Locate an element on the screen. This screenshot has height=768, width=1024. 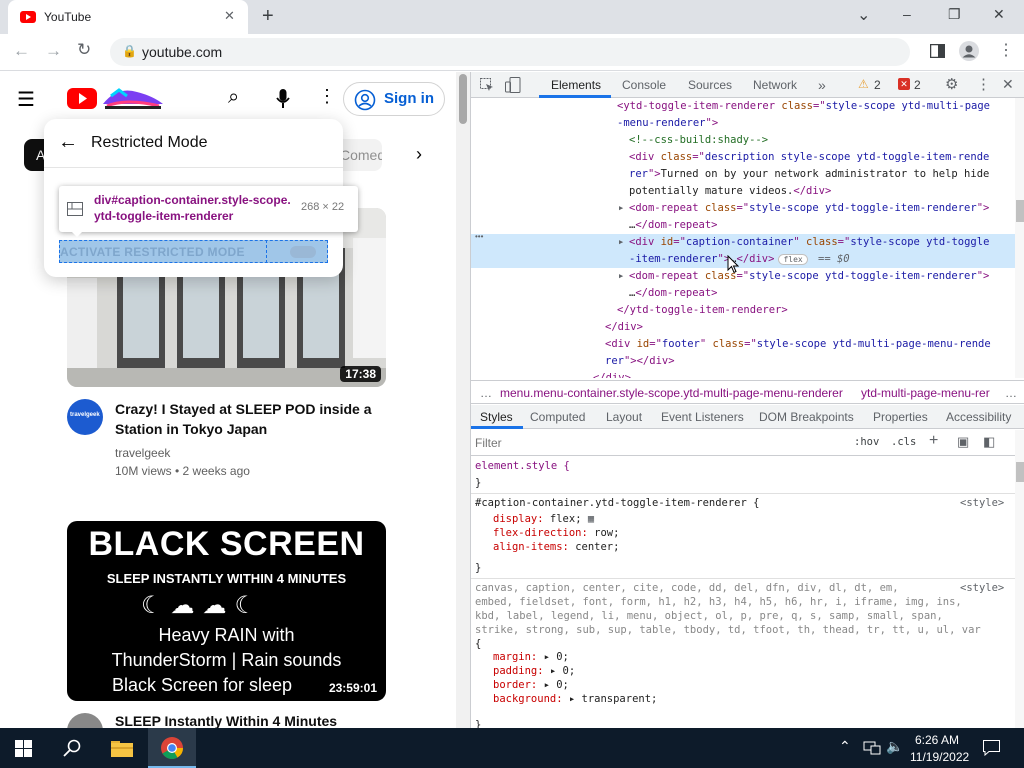
rule2-source: <style> is located at coordinates (982, 588).